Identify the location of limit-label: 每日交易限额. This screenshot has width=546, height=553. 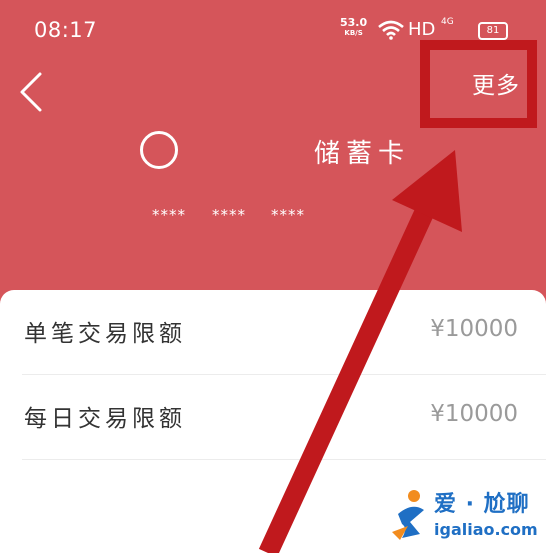
(105, 419).